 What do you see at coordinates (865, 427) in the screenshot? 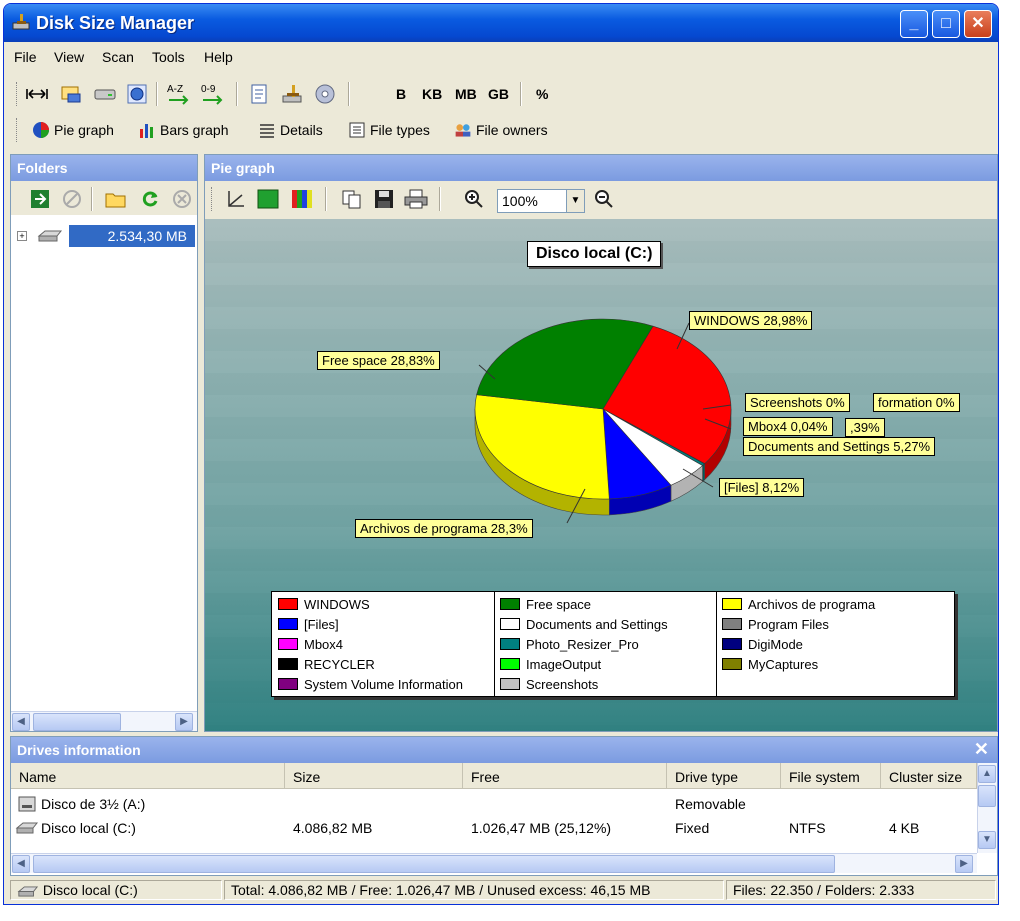
I see `slice-label-photo-resizer-pro: ,39%` at bounding box center [865, 427].